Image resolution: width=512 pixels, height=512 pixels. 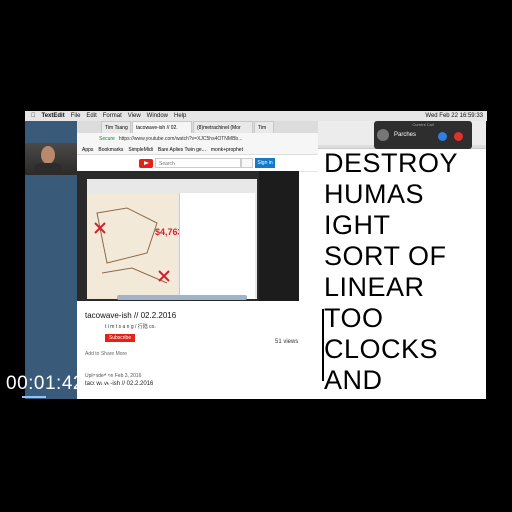 I want to click on tab-tacowave: tacowave-ish // 02., so click(x=162, y=127).